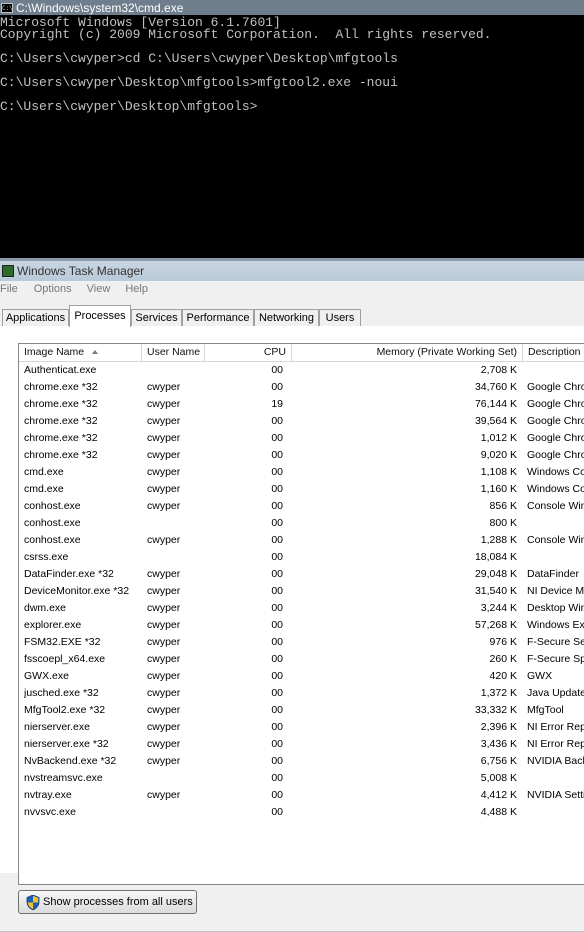  I want to click on process-row: dwm.exe cwyper 00 3,244 K Desktop Win, so click(301, 608).